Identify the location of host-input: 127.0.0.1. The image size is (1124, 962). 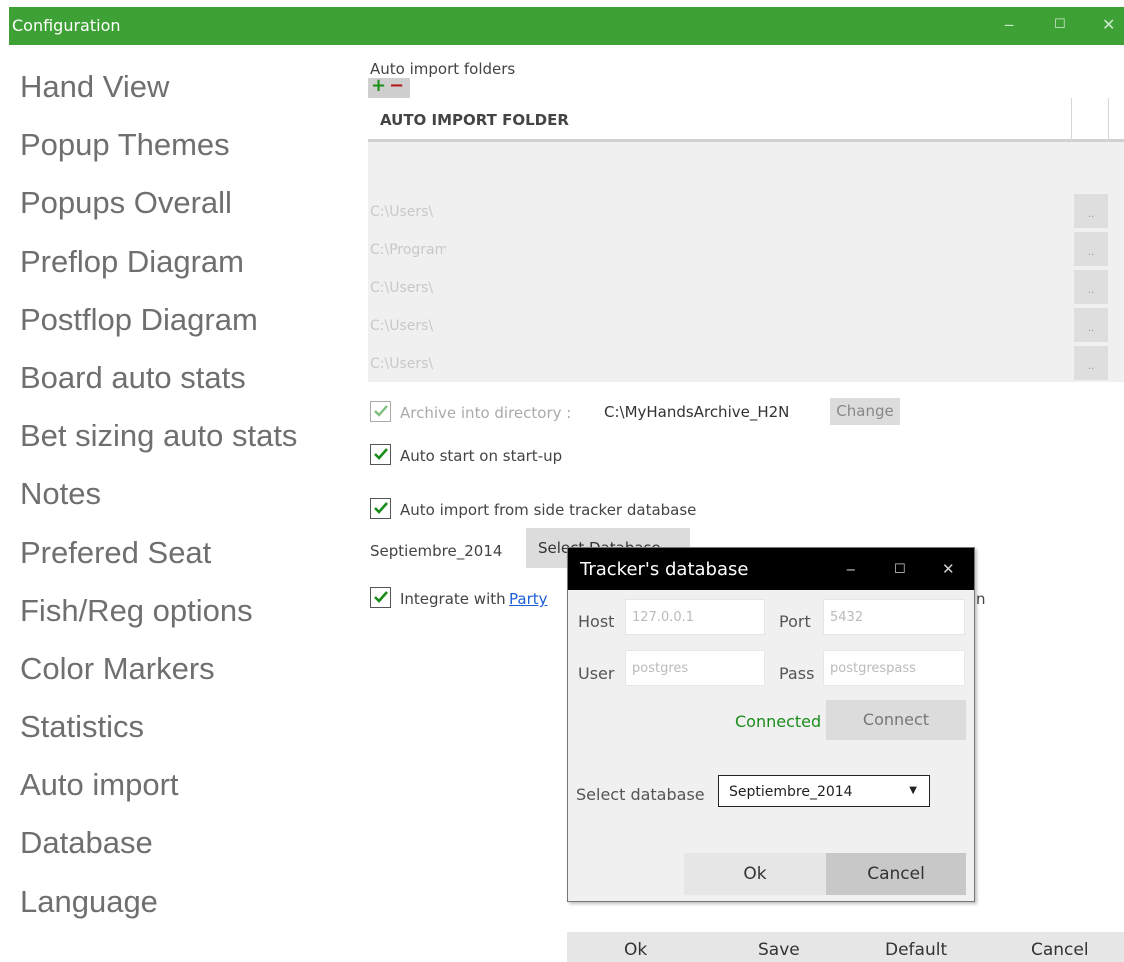
(695, 617).